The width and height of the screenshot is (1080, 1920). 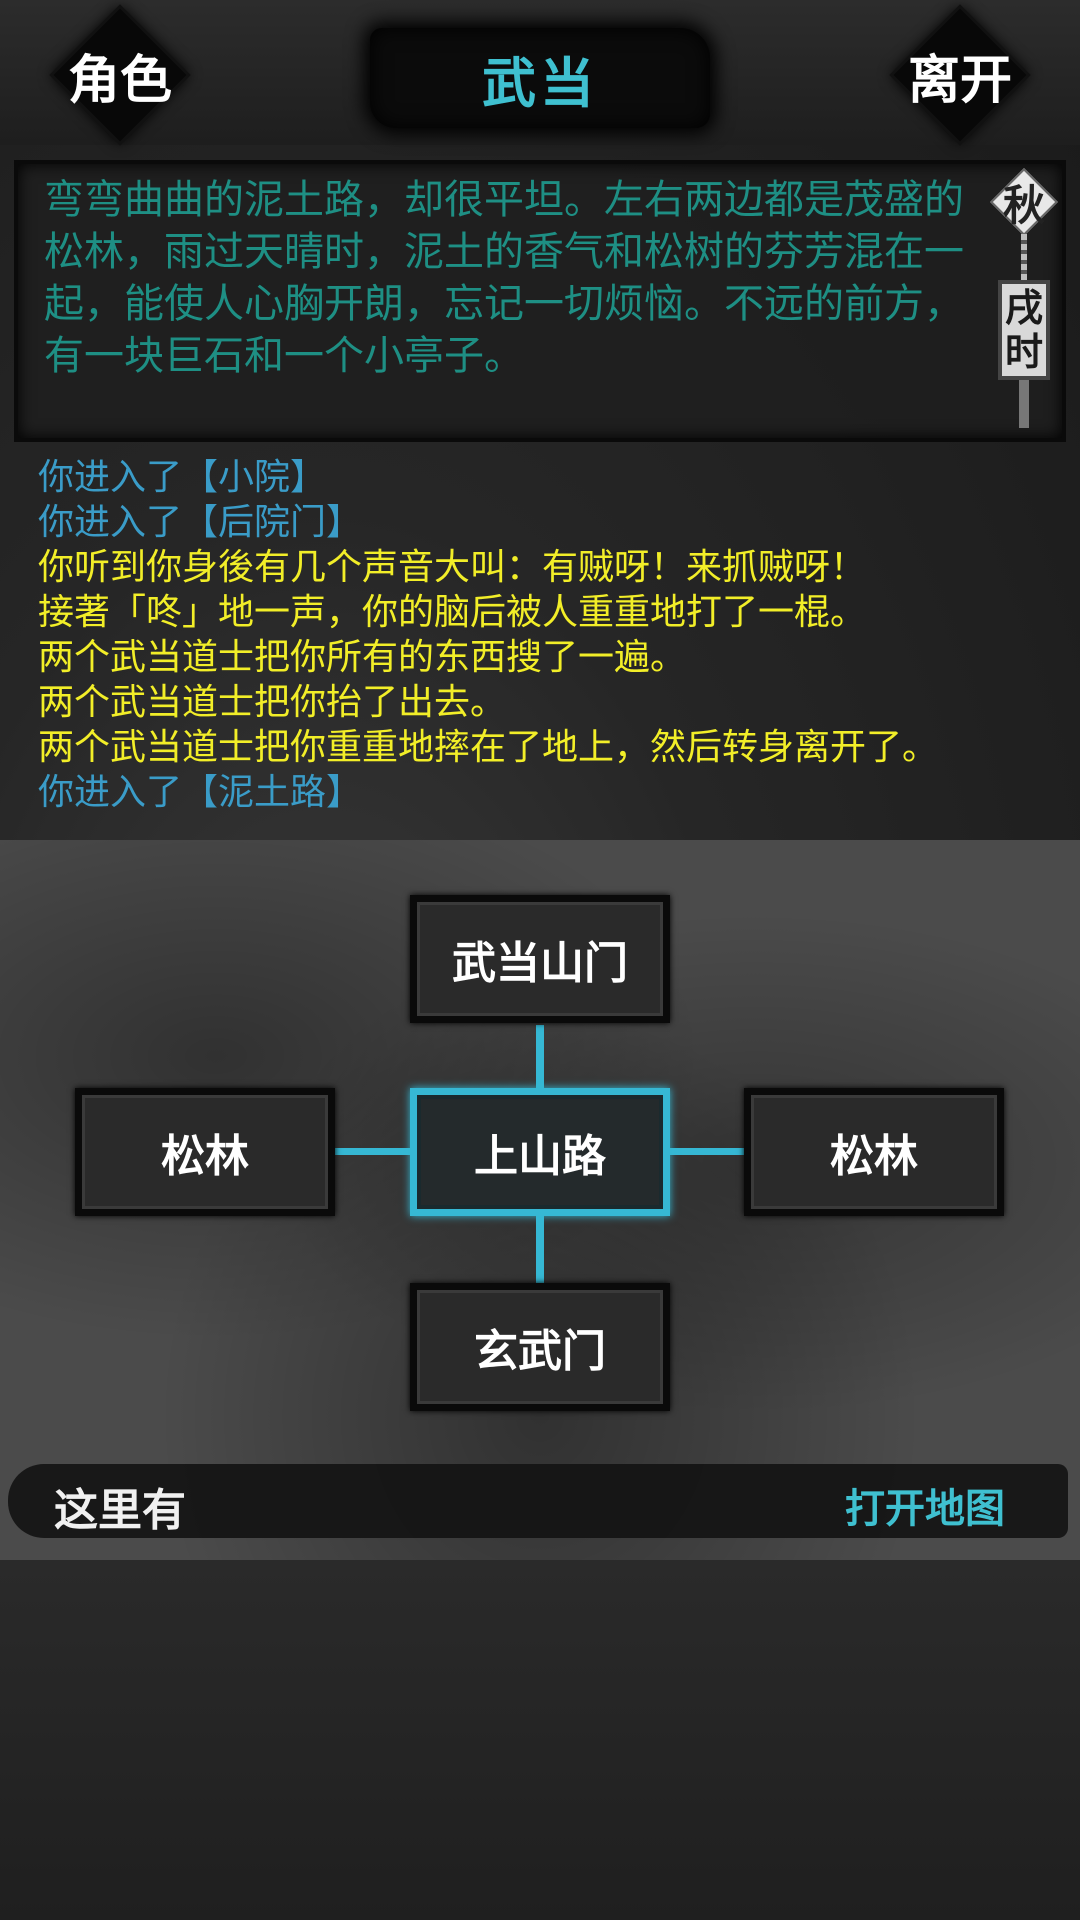 What do you see at coordinates (200, 792) in the screenshot?
I see `log-line: 你进入了【泥土路】` at bounding box center [200, 792].